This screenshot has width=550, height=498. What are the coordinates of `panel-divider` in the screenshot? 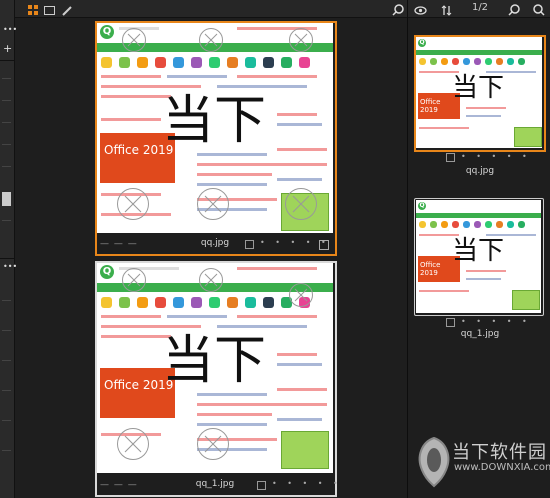 It's located at (407, 249).